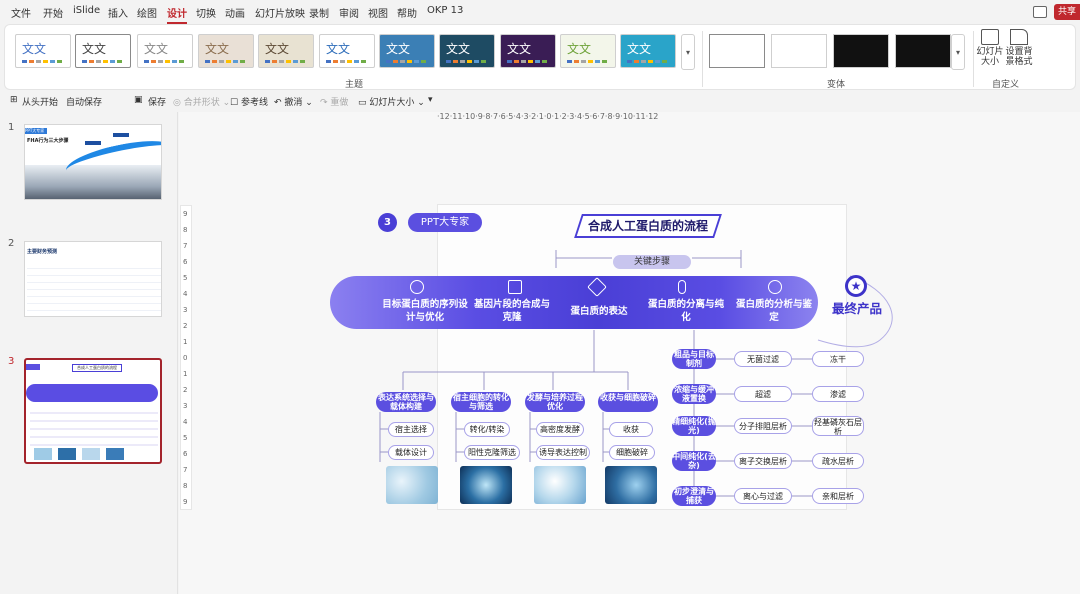 This screenshot has width=1080, height=594. I want to click on comment-icon, so click(1040, 12).